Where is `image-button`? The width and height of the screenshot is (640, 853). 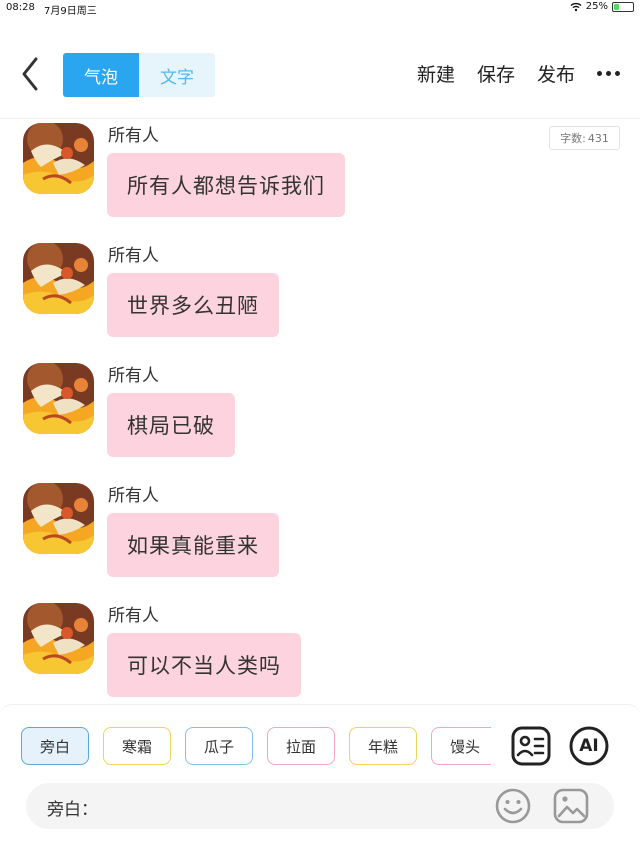
image-button is located at coordinates (571, 806).